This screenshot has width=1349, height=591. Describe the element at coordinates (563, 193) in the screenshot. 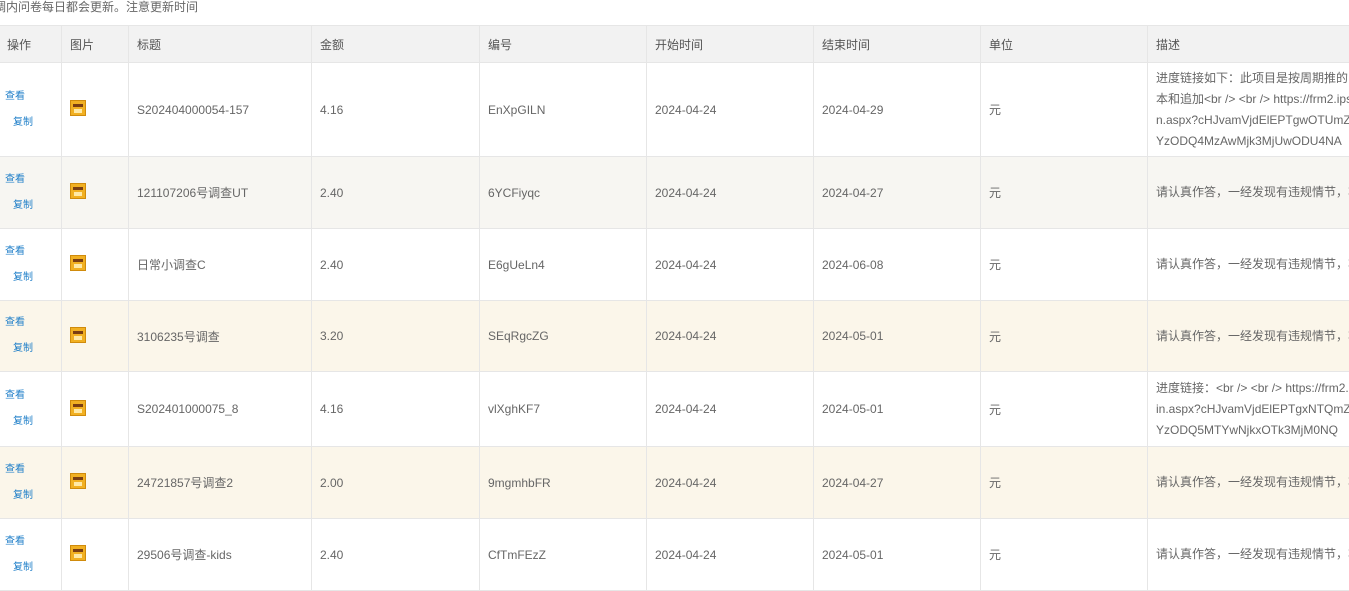

I see `code-cell: 6YCFiyqc` at that location.